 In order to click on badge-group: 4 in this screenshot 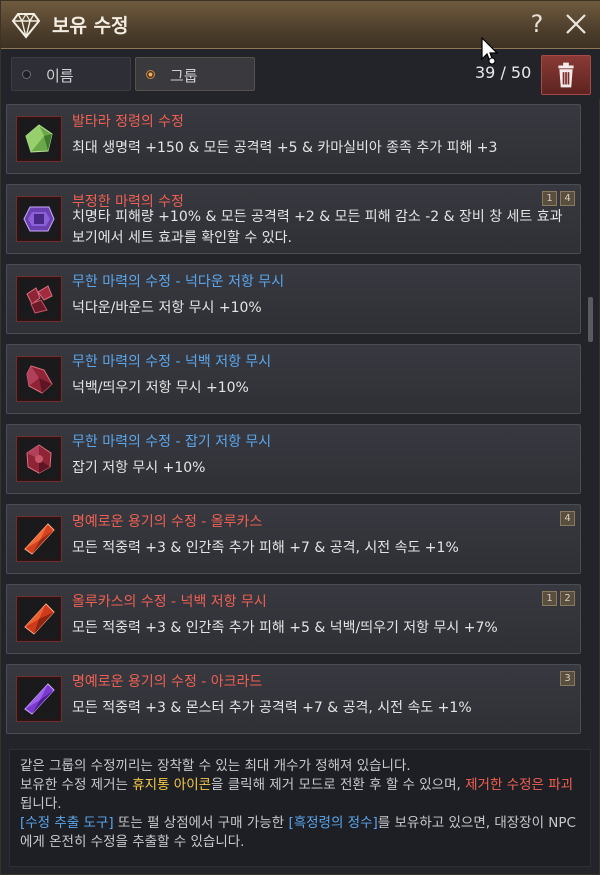, I will do `click(567, 518)`.